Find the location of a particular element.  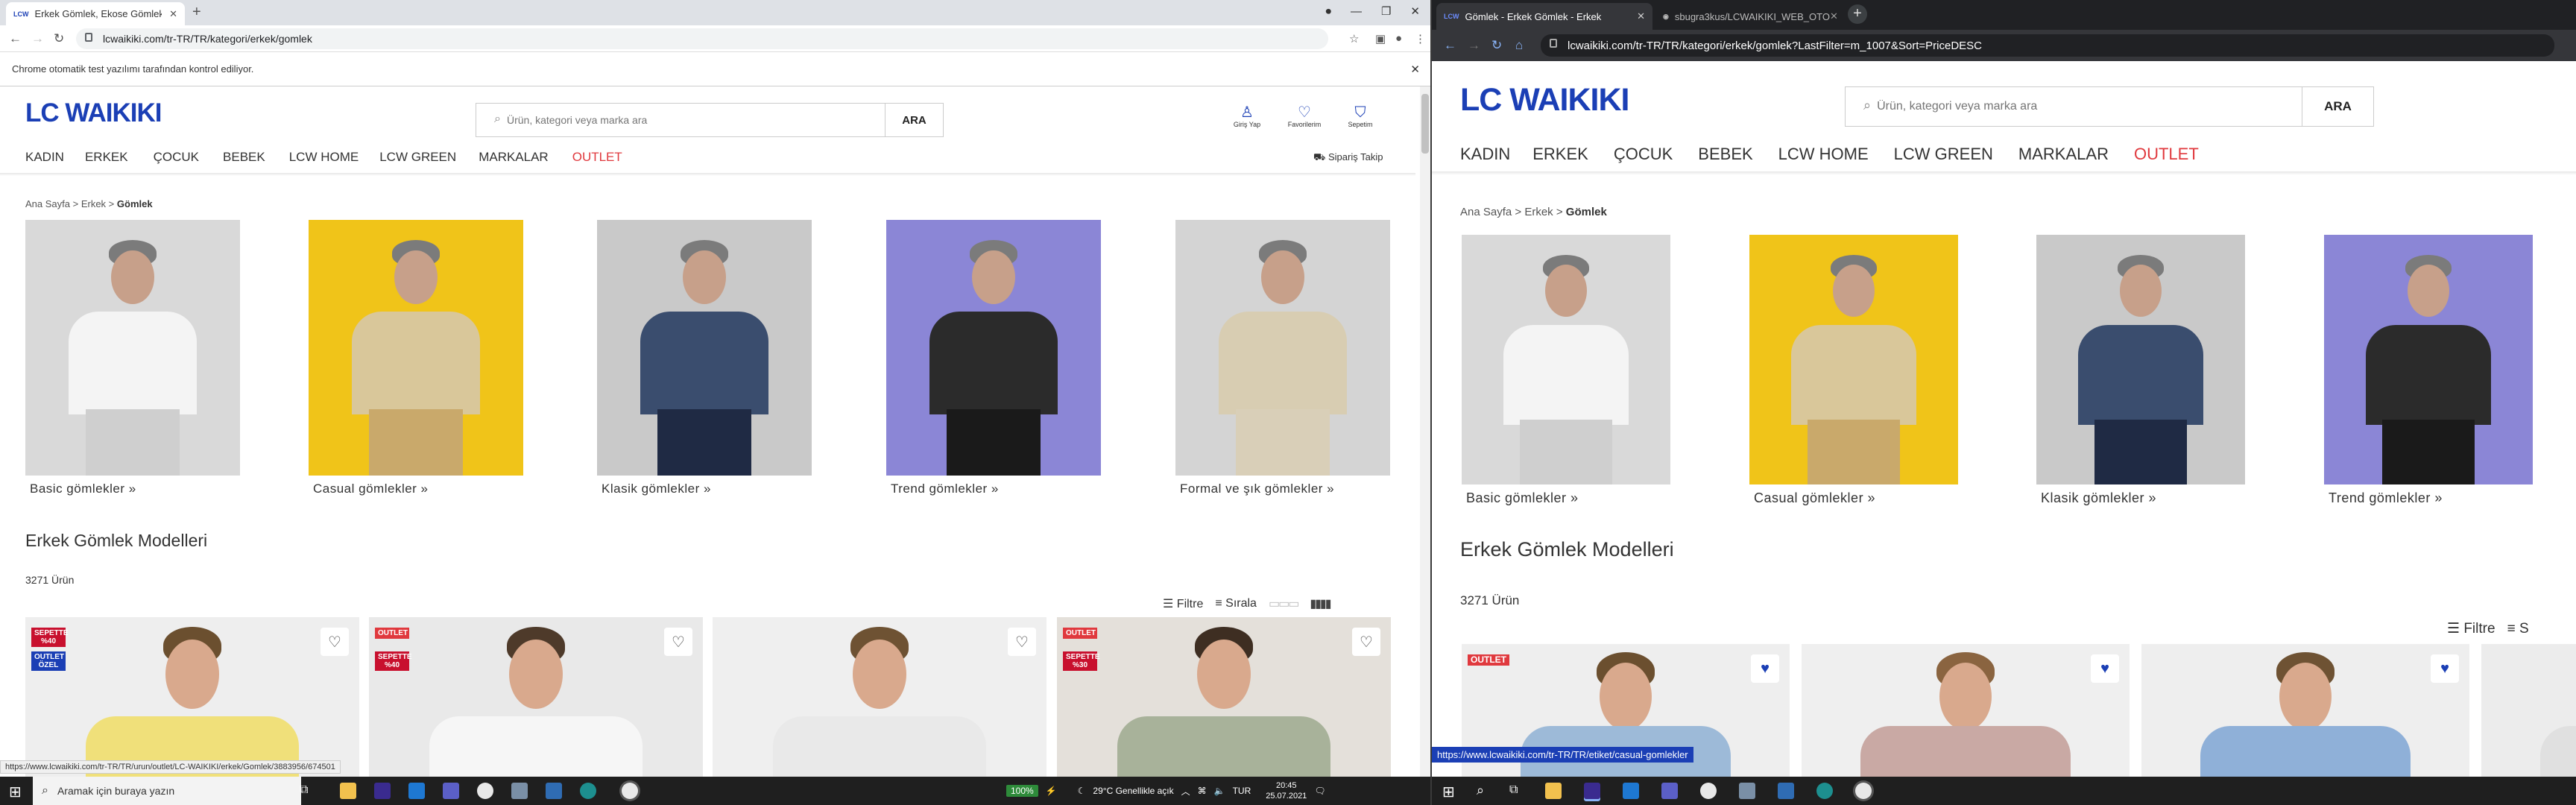

page-scrollbar is located at coordinates (1425, 431).